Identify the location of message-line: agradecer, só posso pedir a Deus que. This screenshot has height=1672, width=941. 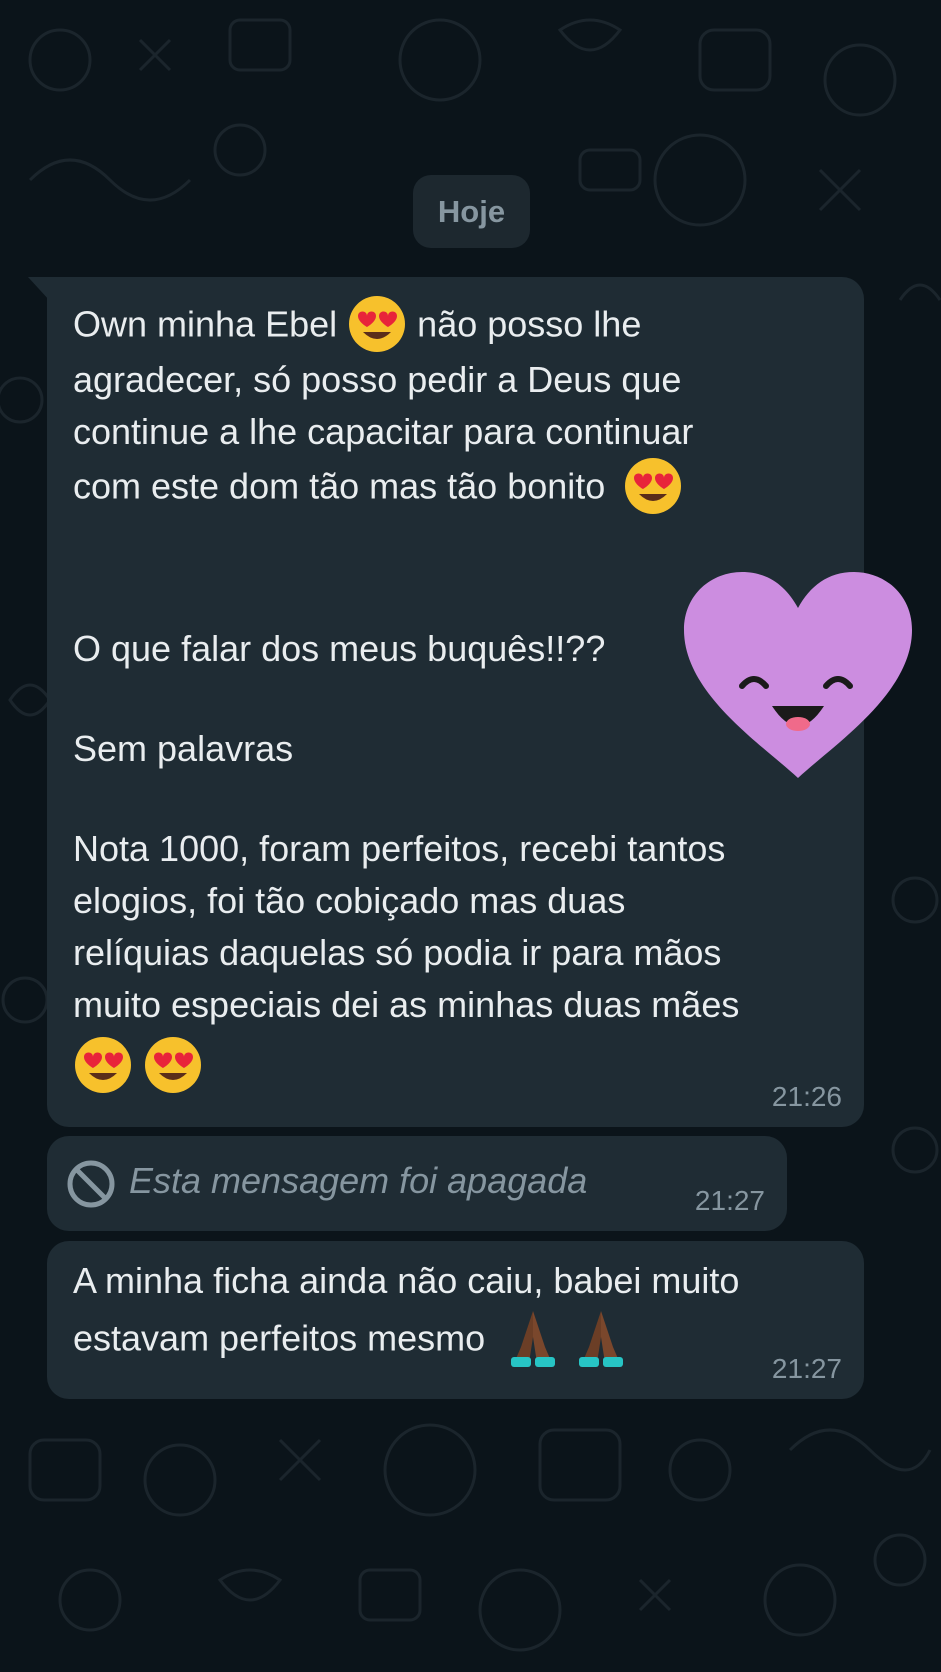
(377, 379).